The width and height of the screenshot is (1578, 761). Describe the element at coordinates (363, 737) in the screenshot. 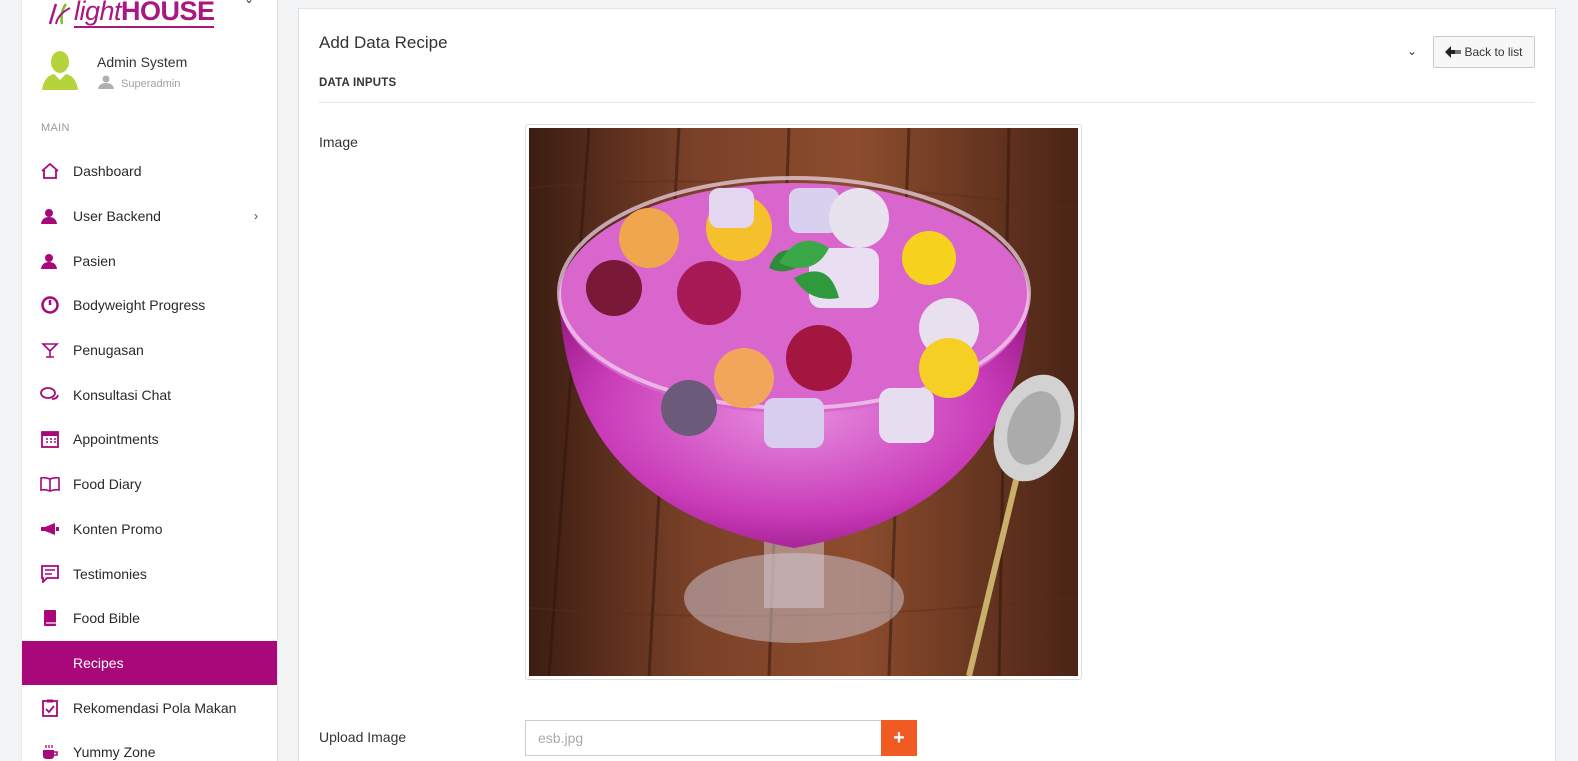

I see `upload-image-label: Upload Image` at that location.